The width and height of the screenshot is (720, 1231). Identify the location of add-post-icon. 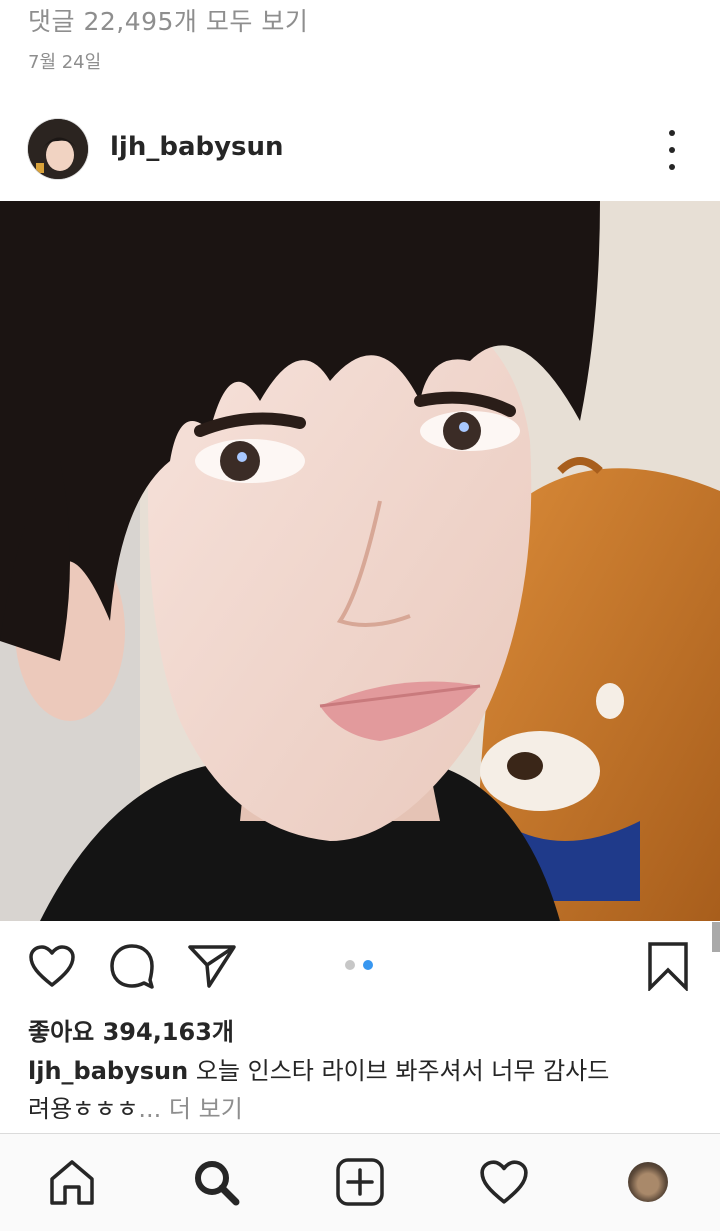
(360, 1182).